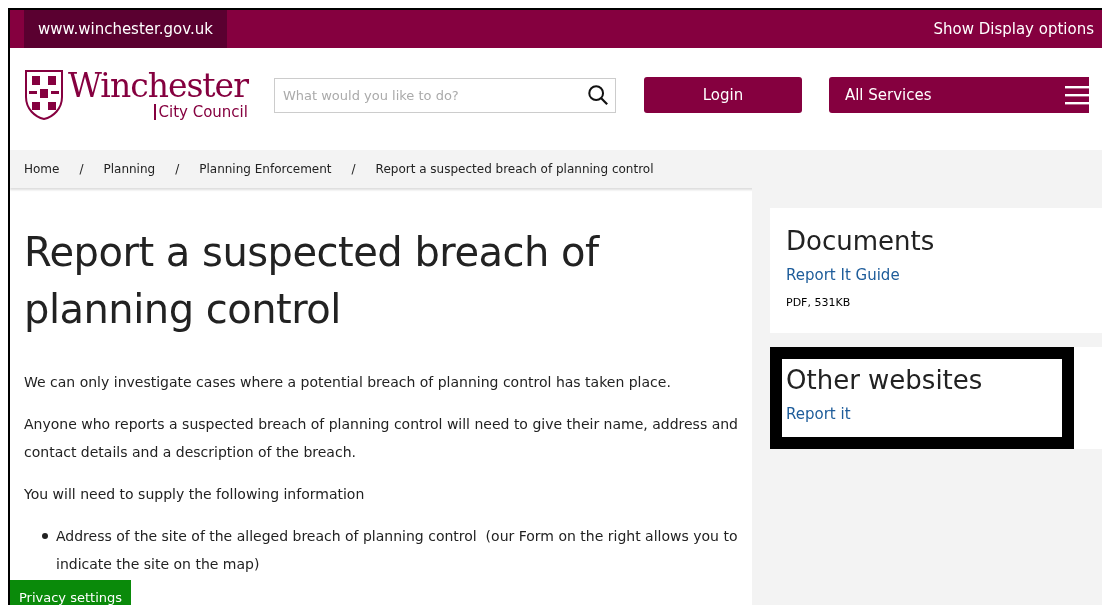 The width and height of the screenshot is (1102, 605). Describe the element at coordinates (922, 414) in the screenshot. I see `document-link: Report it` at that location.